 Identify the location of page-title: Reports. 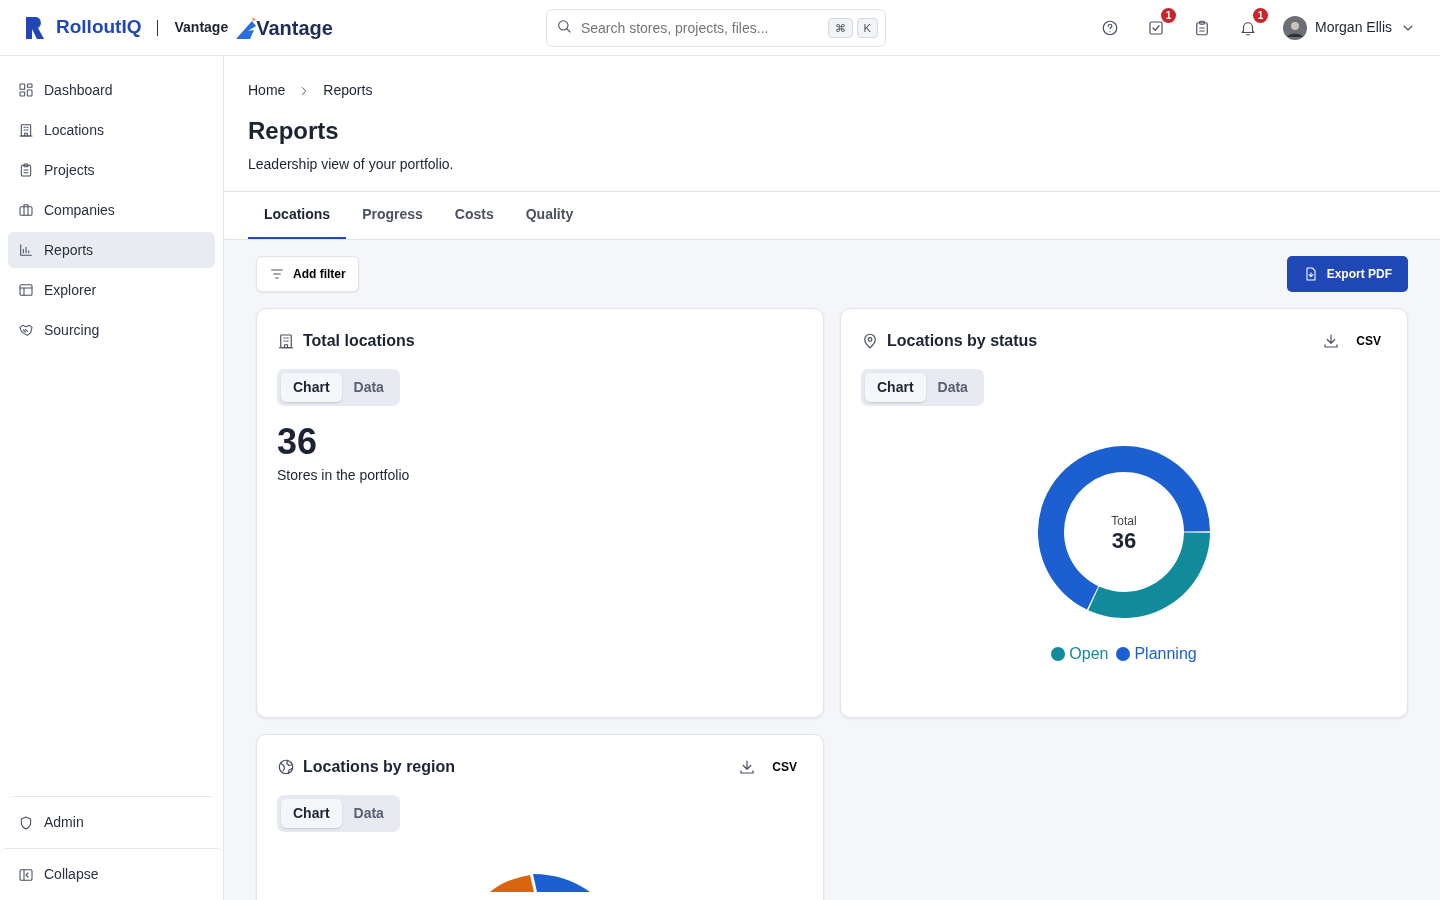
(294, 131).